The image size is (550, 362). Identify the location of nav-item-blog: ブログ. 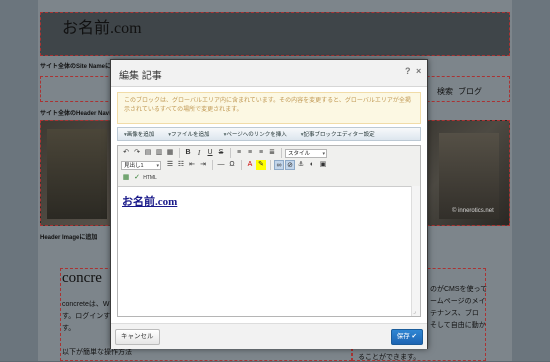
(470, 91).